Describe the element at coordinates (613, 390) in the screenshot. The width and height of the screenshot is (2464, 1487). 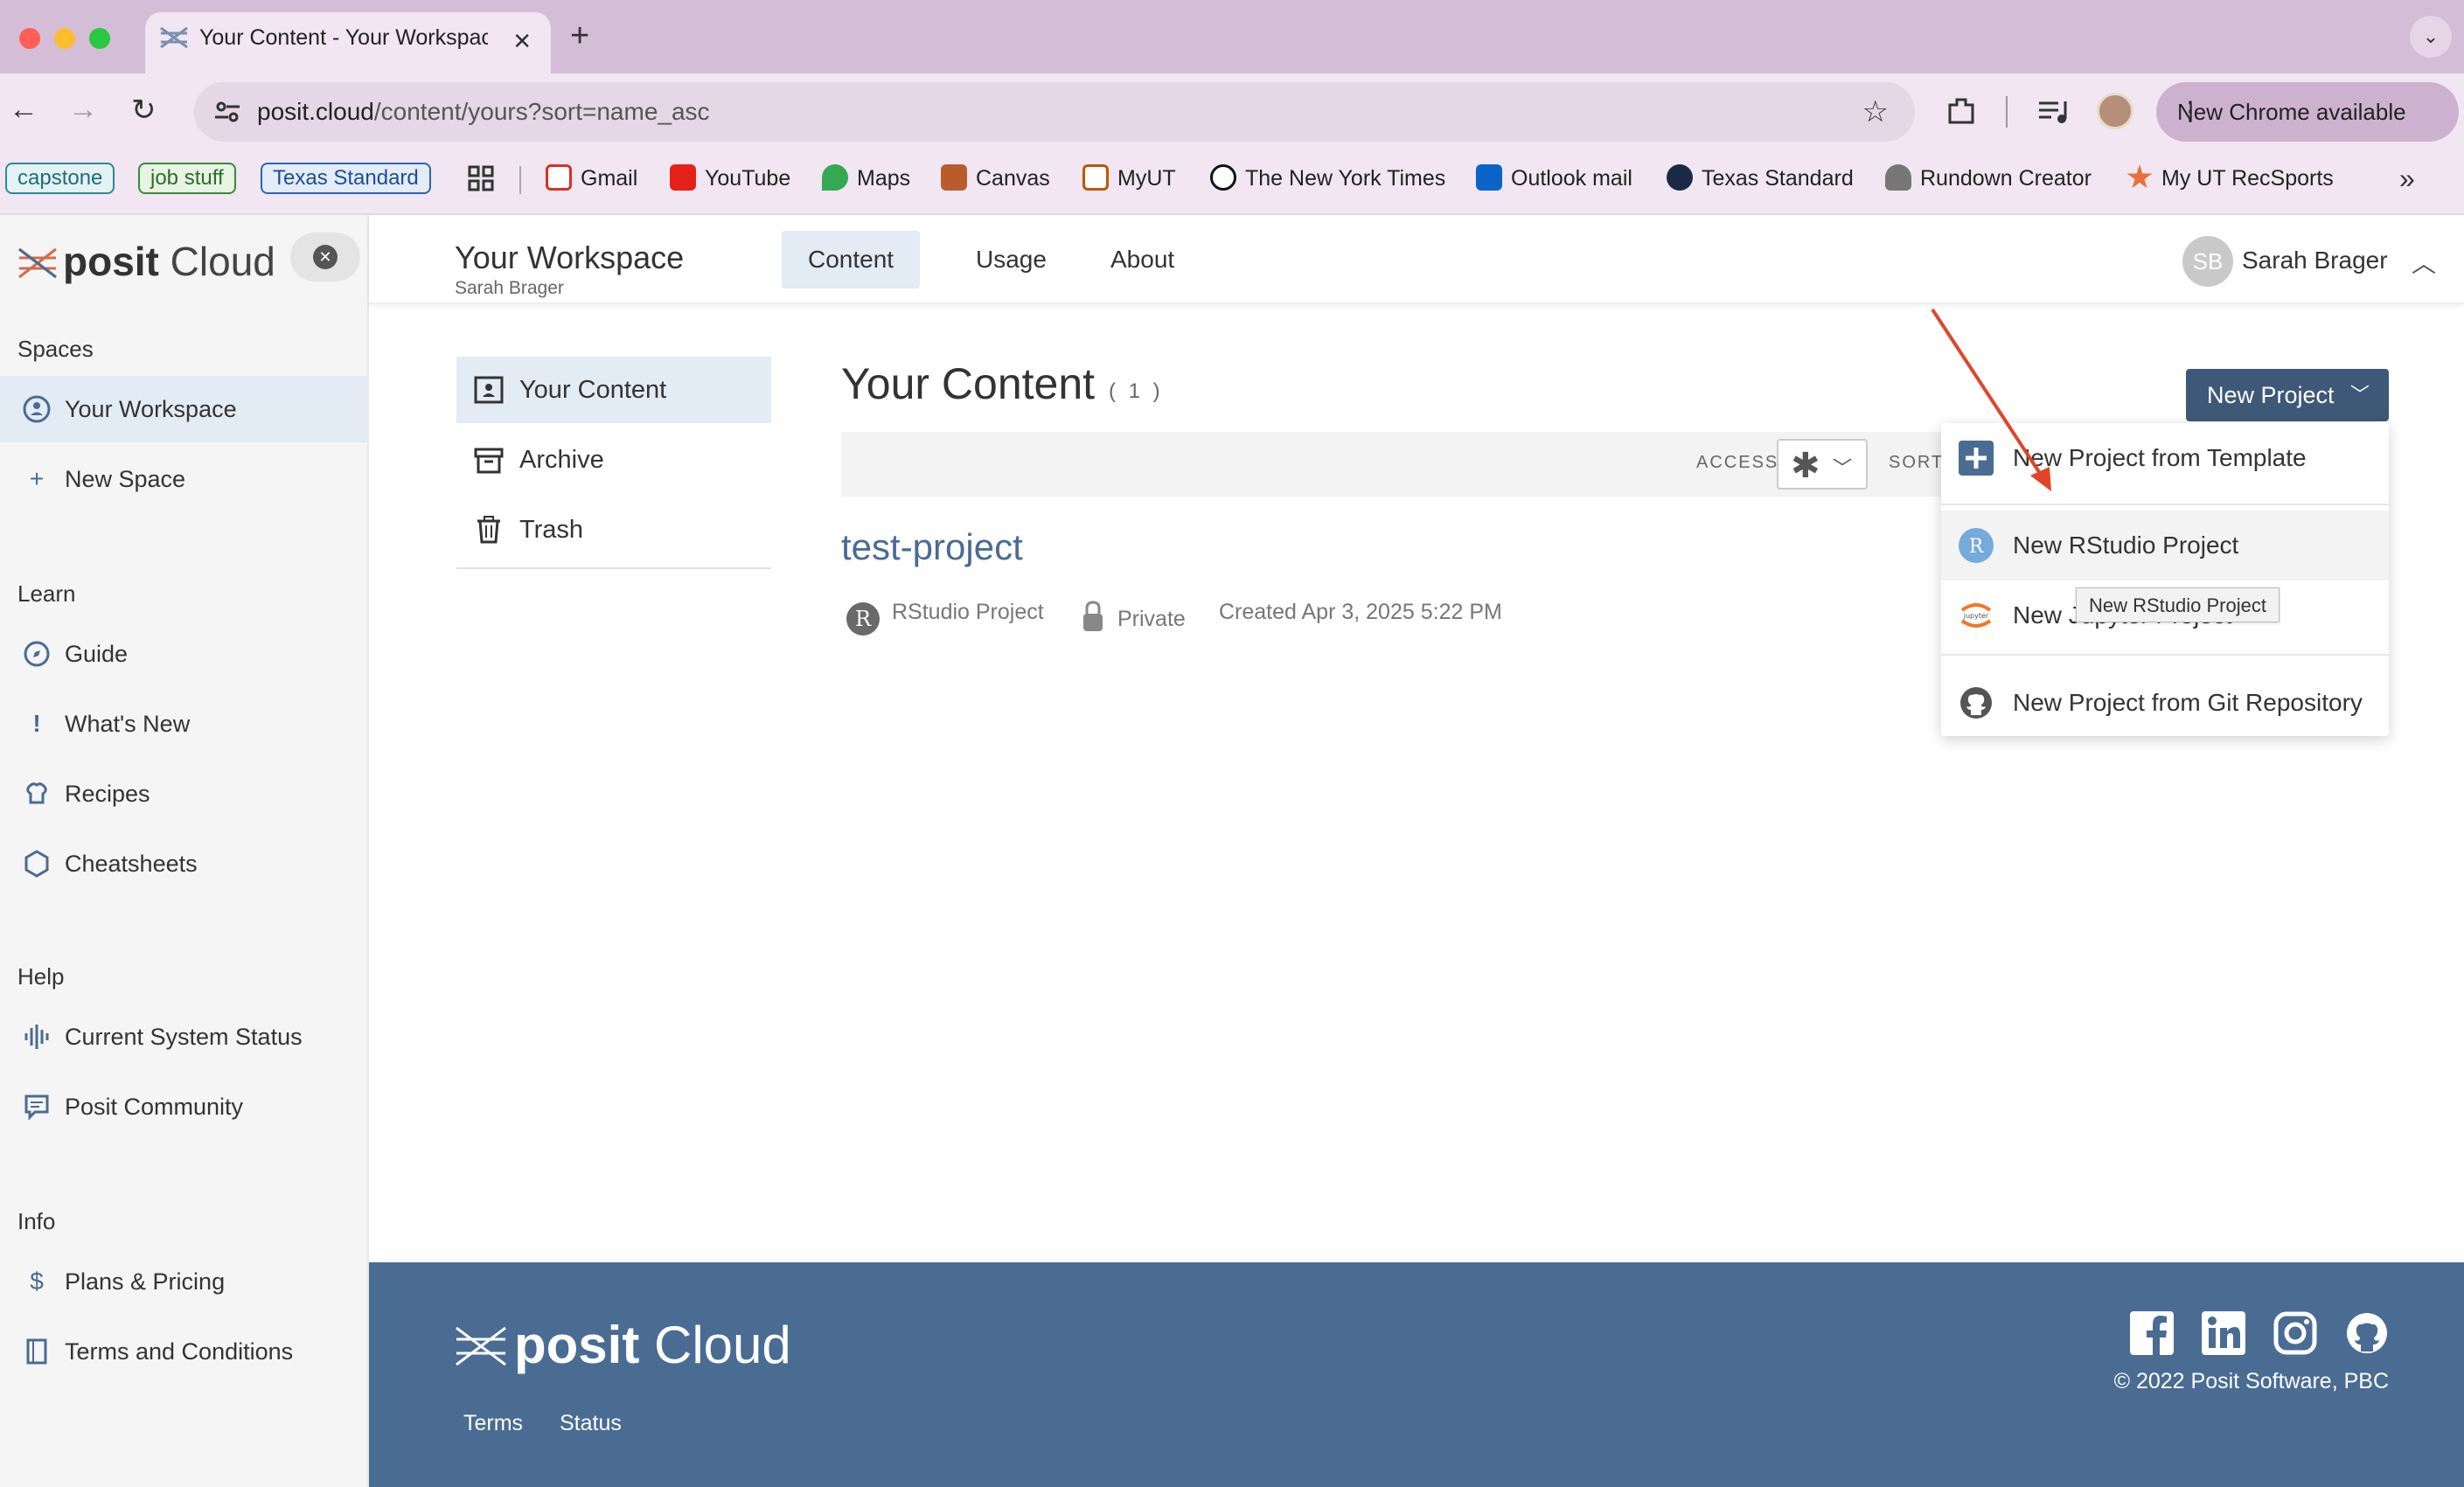
I see `content-nav-your-content: Your Content` at that location.